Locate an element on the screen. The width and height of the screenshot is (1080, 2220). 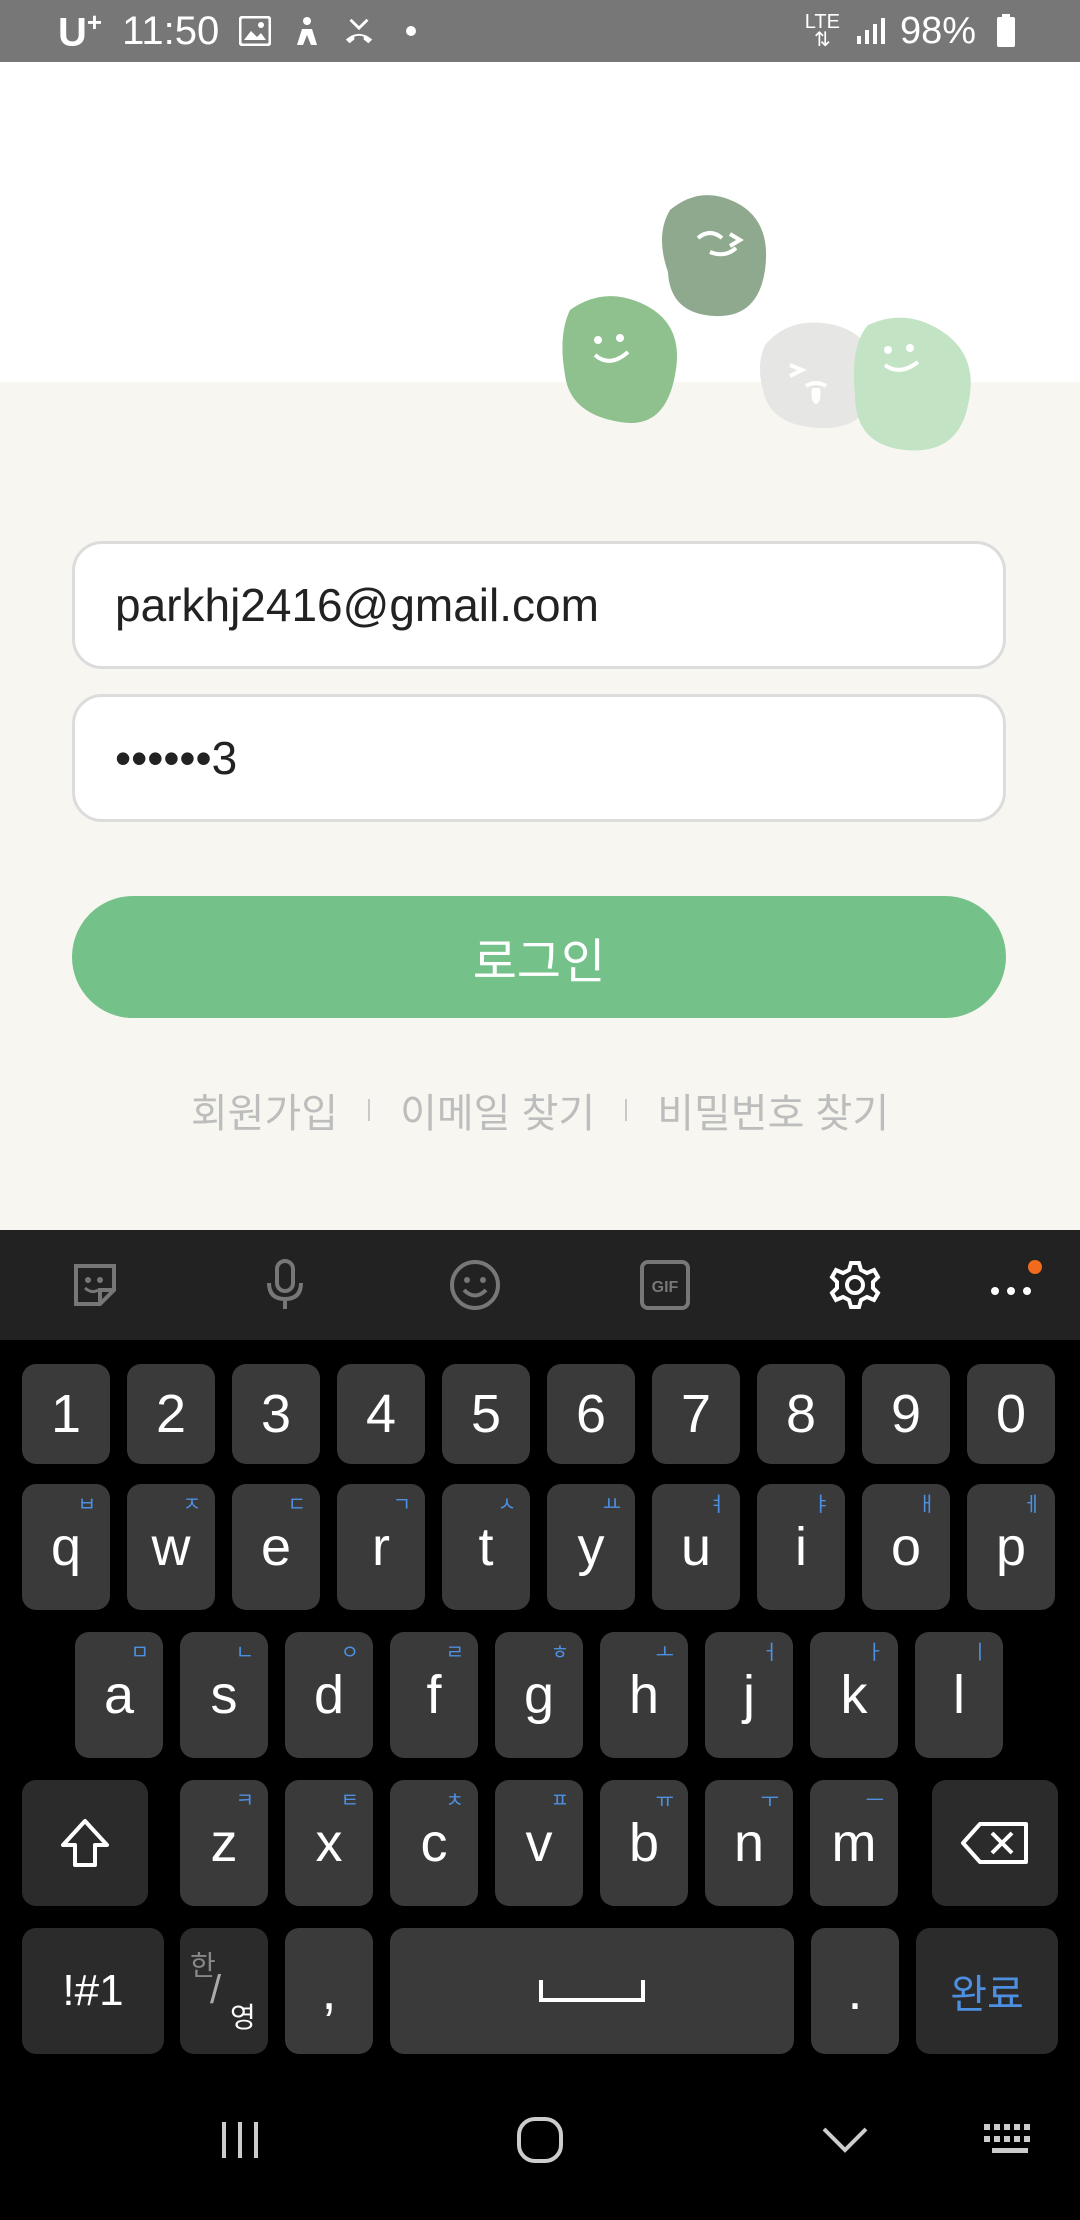
key-1: 1 is located at coordinates (66, 1414).